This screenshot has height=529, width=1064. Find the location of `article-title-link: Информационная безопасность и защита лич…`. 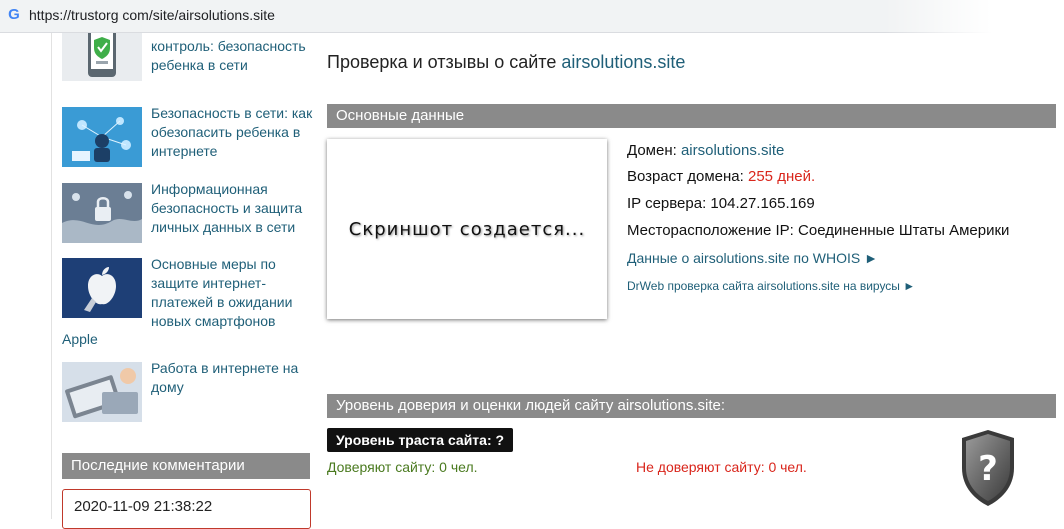

article-title-link: Информационная безопасность и защита лич… is located at coordinates (233, 208).